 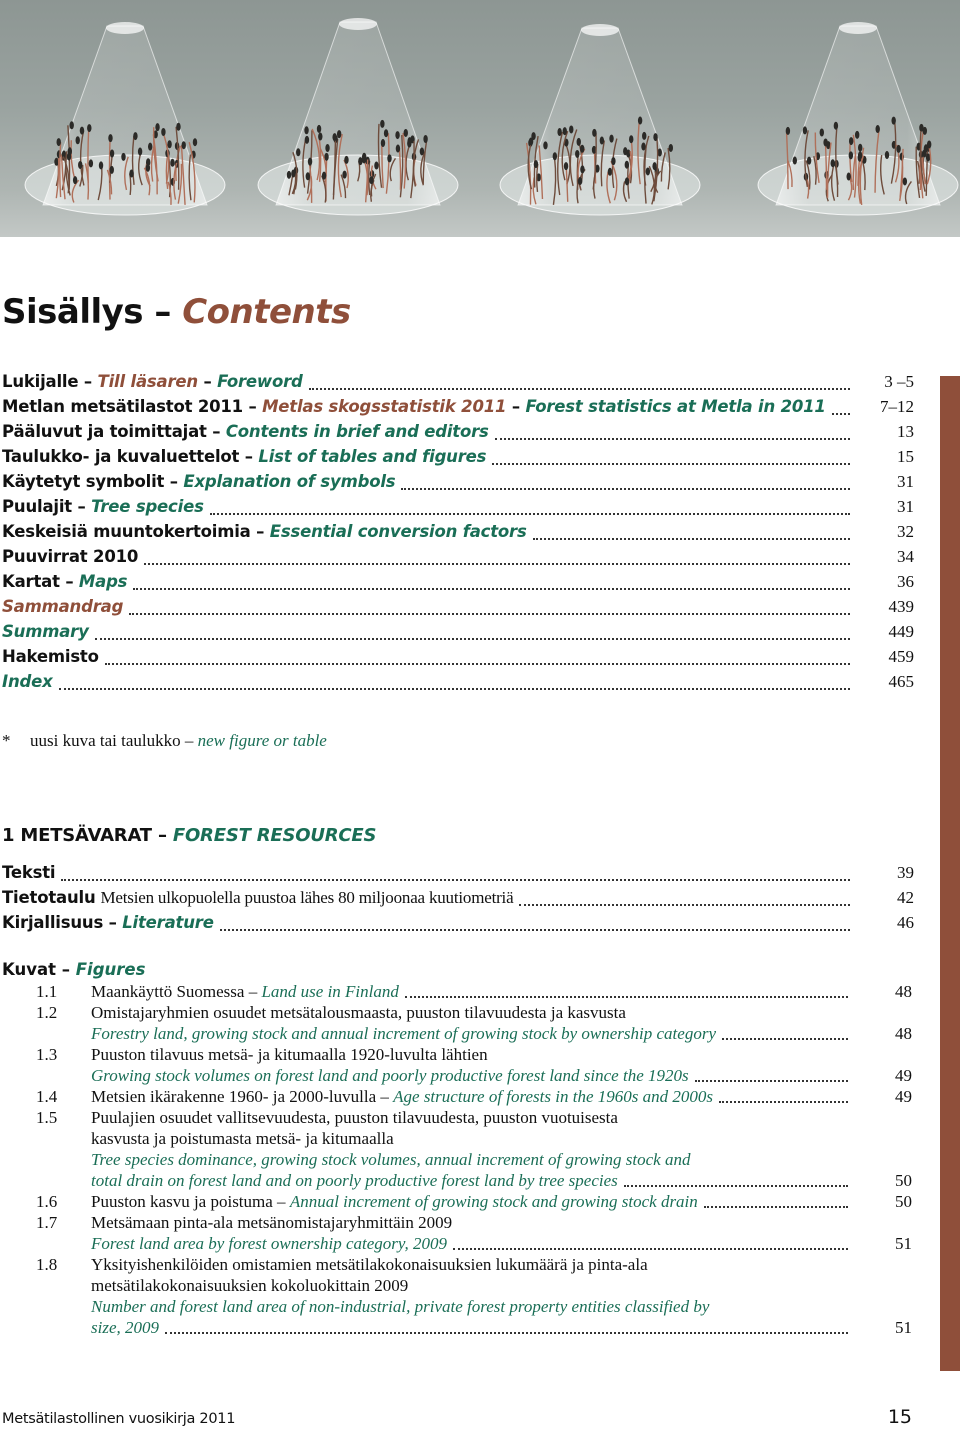 I want to click on figure-title-finnish: Maankäyttö Suomessa –, so click(x=174, y=991).